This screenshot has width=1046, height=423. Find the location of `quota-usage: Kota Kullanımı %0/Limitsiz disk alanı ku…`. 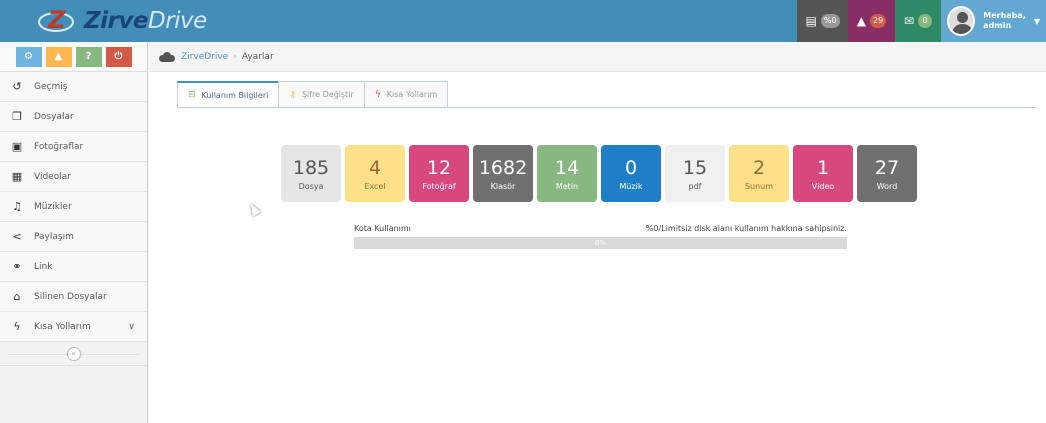

quota-usage: Kota Kullanımı %0/Limitsiz disk alanı ku… is located at coordinates (600, 236).